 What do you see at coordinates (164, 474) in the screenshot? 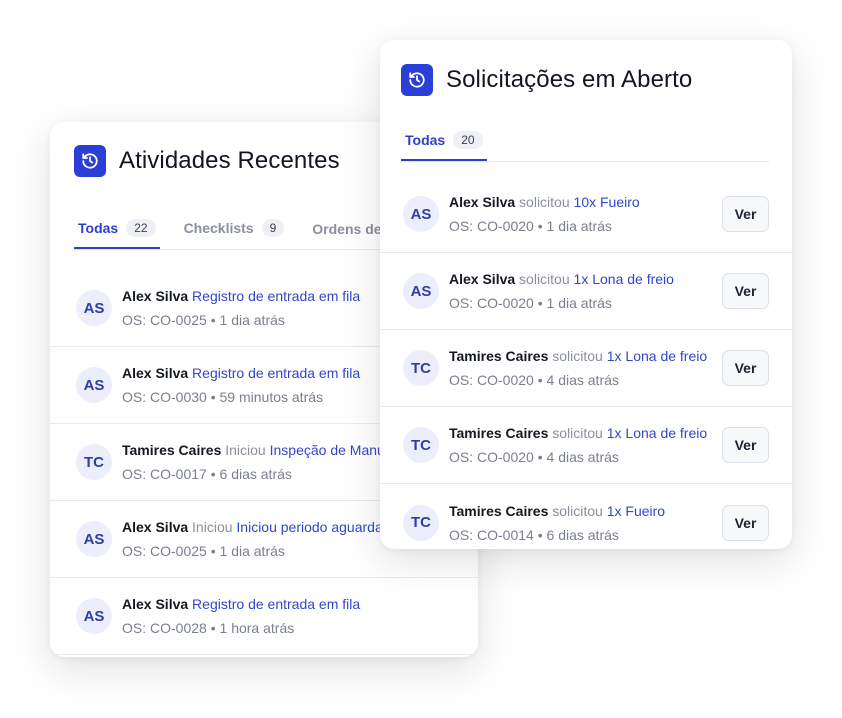
I see `order-number: OS: CO-0017` at bounding box center [164, 474].